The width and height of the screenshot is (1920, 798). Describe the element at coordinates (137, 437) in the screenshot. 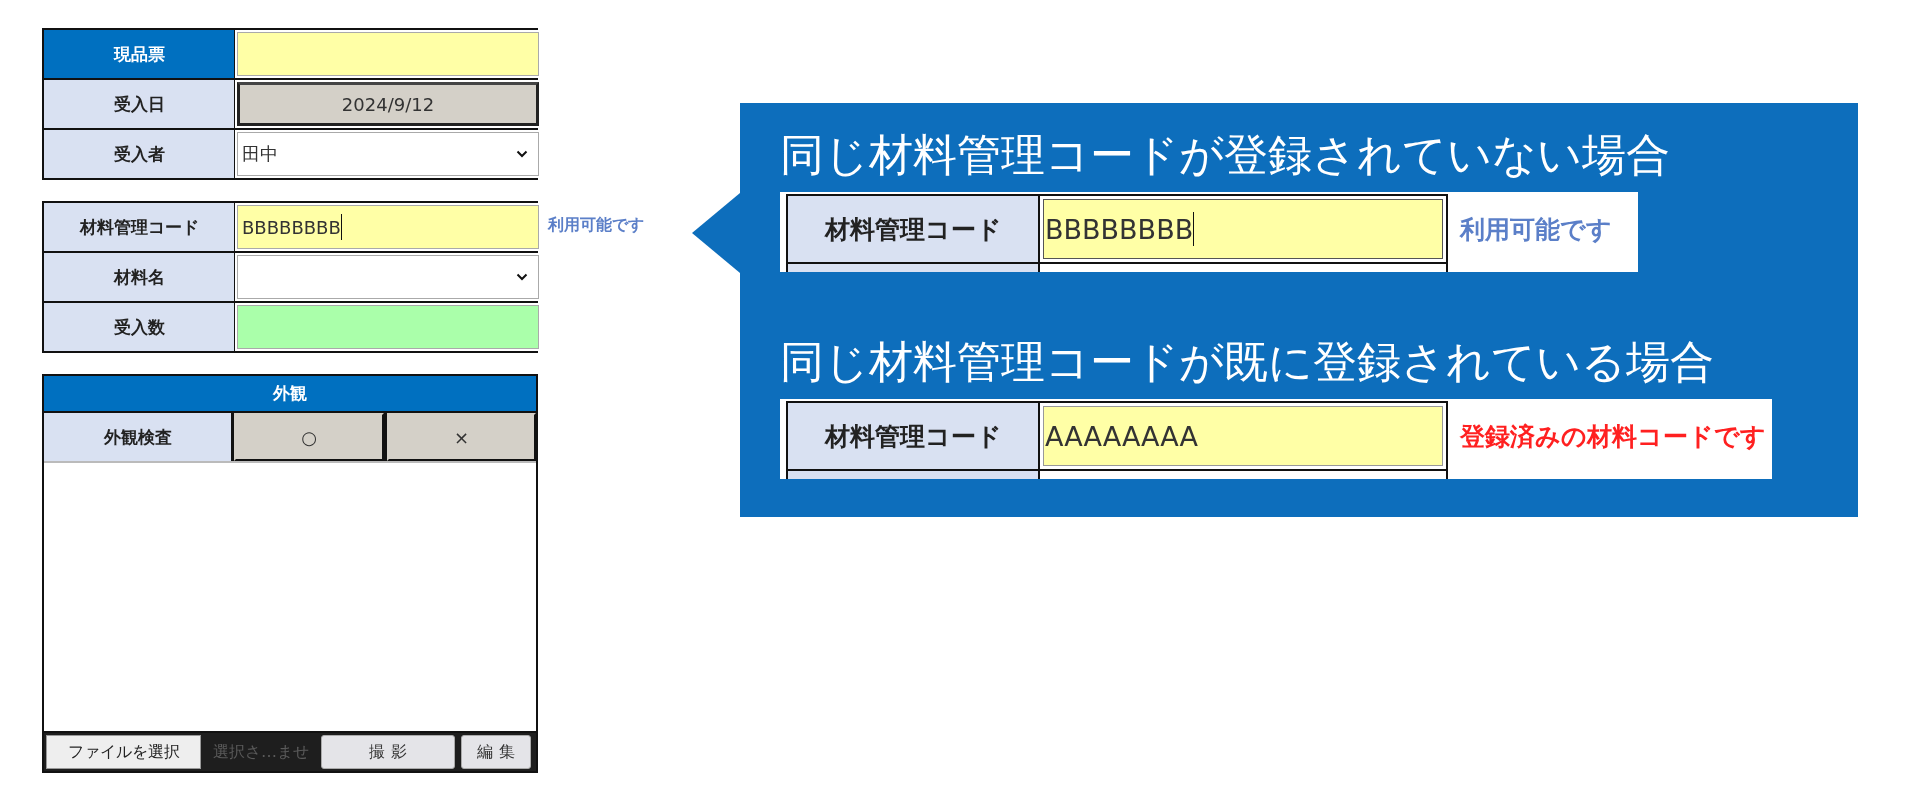

I see `field-label: 外観検査` at that location.